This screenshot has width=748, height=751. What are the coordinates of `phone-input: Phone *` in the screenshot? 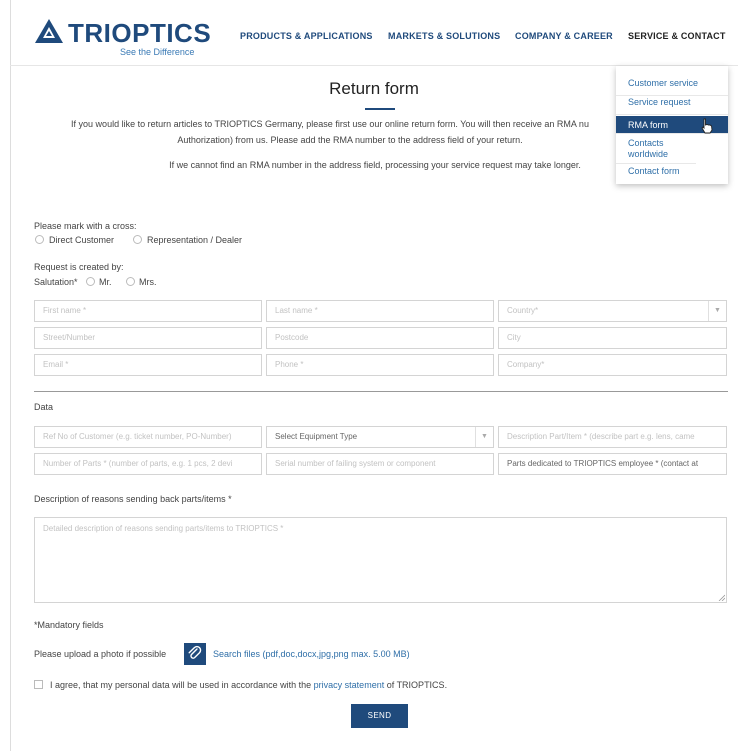 It's located at (380, 365).